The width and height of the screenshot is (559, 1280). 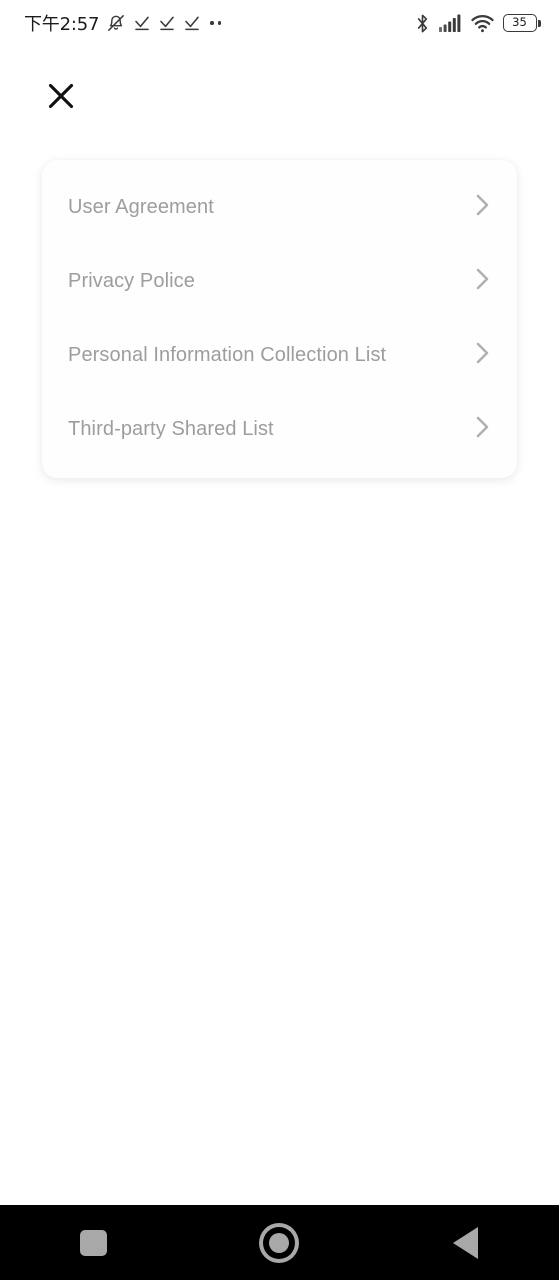 I want to click on close-button, so click(x=61, y=98).